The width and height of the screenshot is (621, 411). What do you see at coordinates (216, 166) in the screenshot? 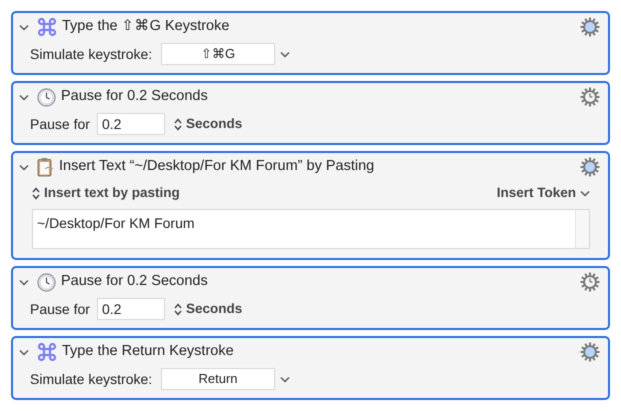
I see `action-title: Insert Text “~/Desktop/For KM Forum” by Pasting` at bounding box center [216, 166].